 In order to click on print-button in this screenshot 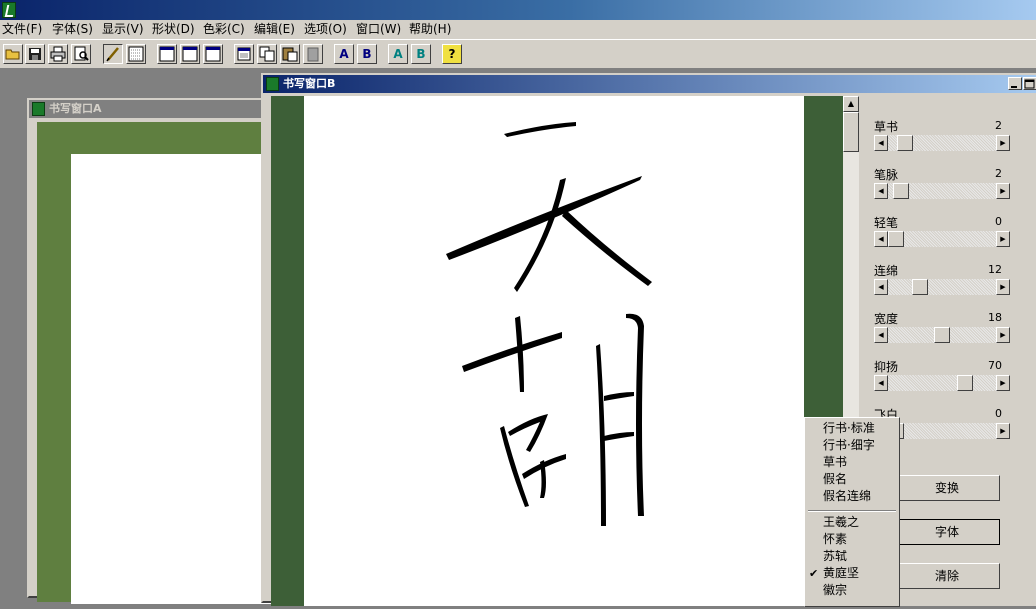, I will do `click(58, 54)`.